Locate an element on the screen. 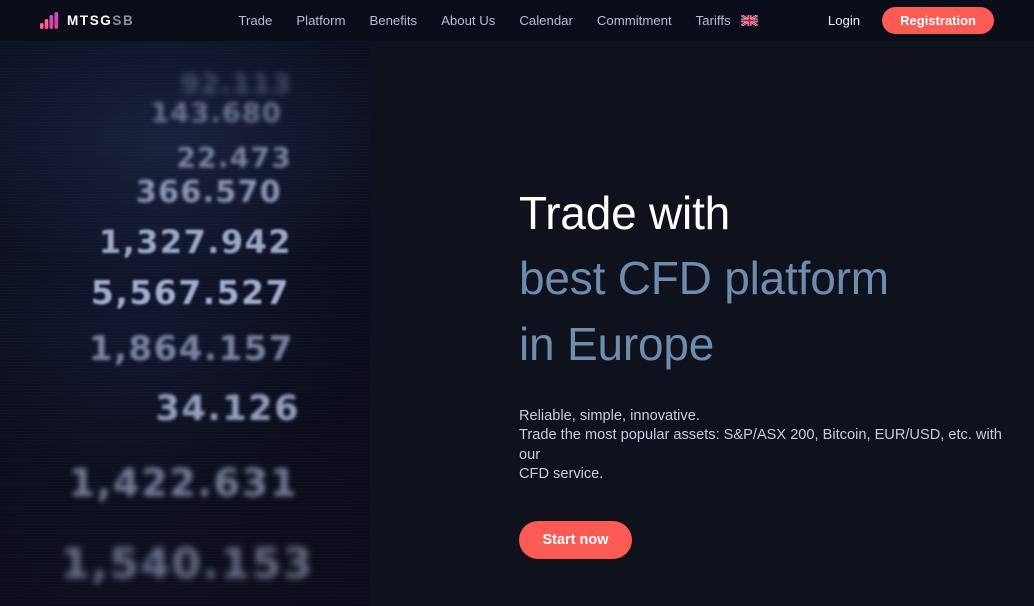  ticker-number: 366.570 is located at coordinates (208, 192).